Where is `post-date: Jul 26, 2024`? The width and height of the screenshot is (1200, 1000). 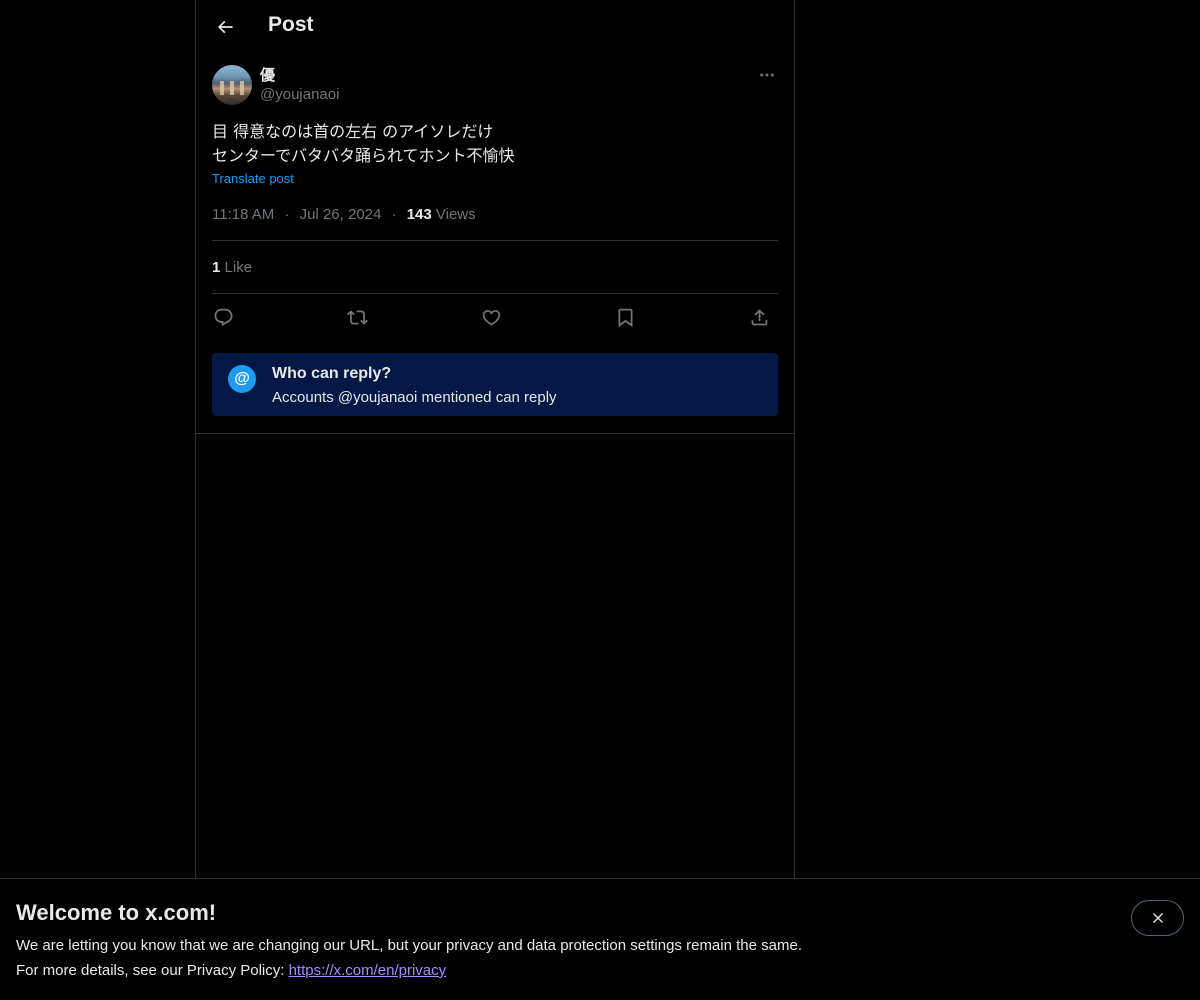 post-date: Jul 26, 2024 is located at coordinates (341, 214).